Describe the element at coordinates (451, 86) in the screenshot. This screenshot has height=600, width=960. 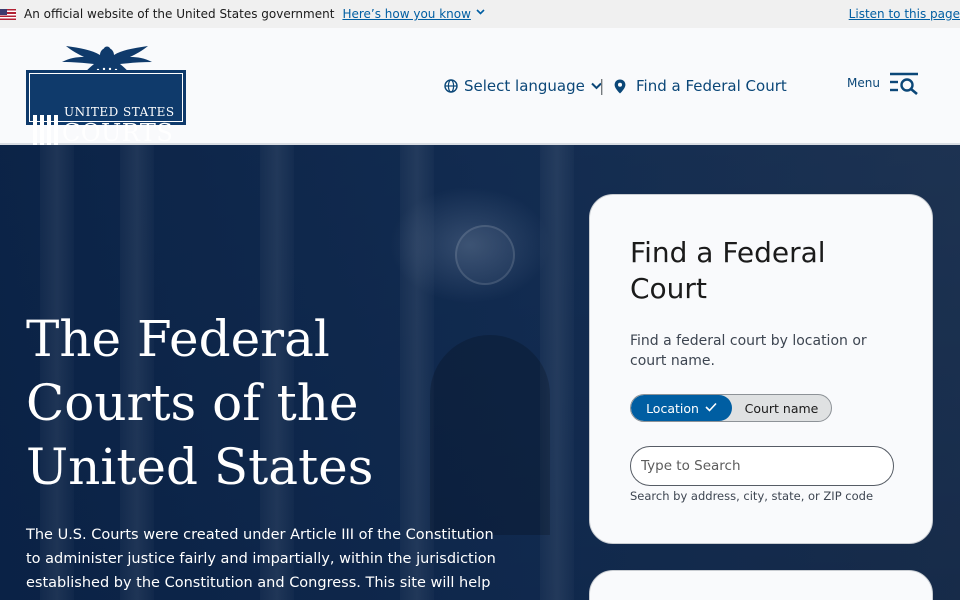
I see `globe-icon` at that location.